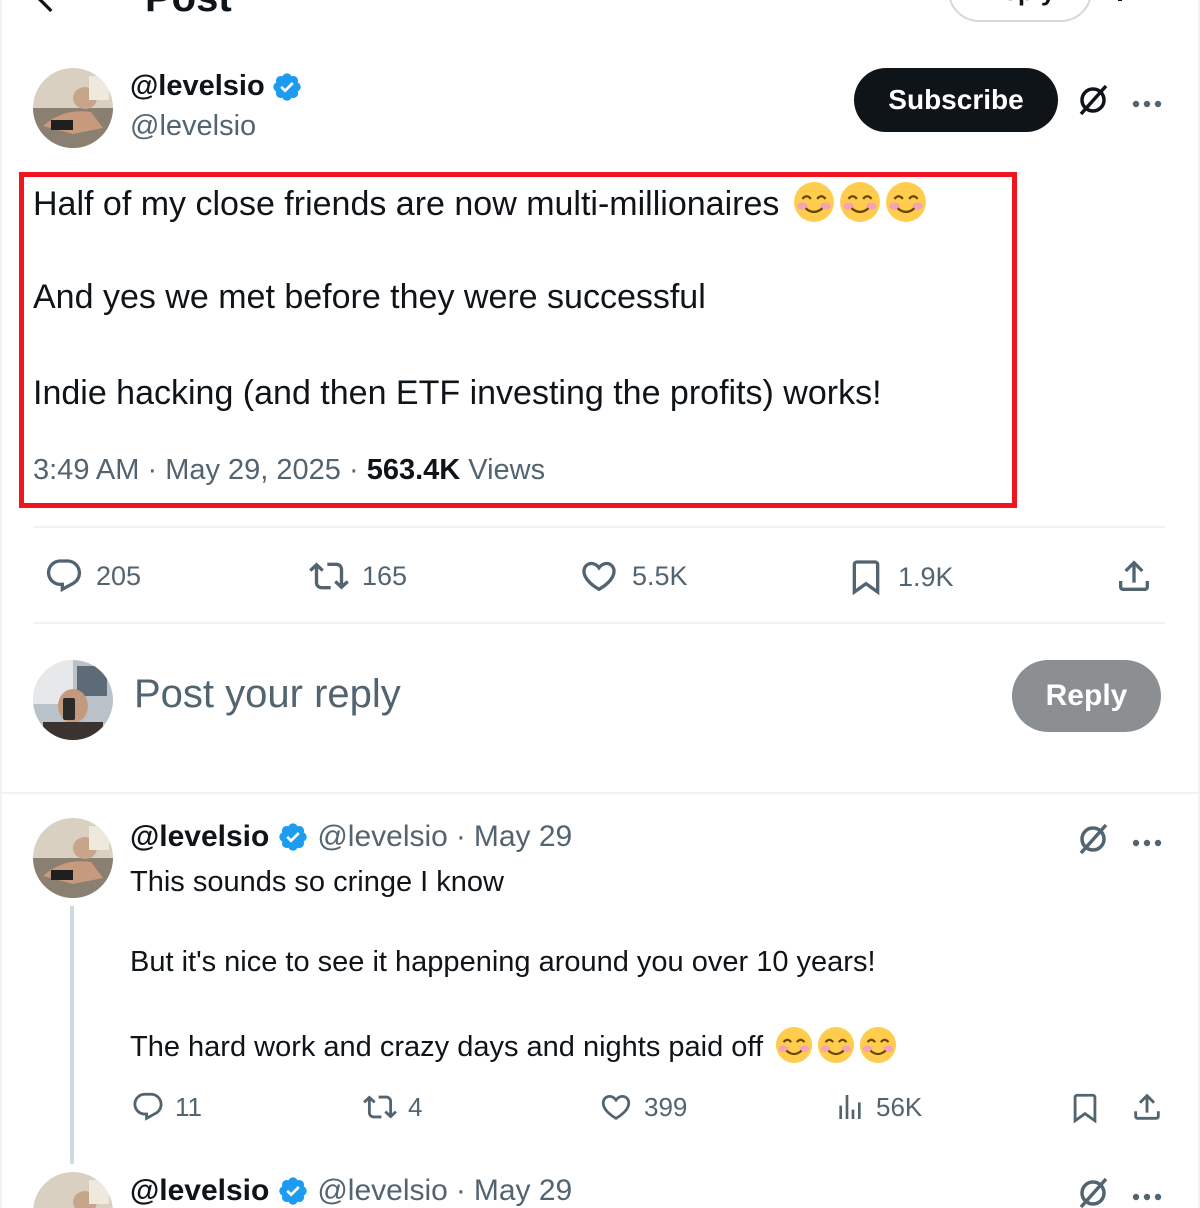  What do you see at coordinates (267, 694) in the screenshot?
I see `reply-input: Post your reply` at bounding box center [267, 694].